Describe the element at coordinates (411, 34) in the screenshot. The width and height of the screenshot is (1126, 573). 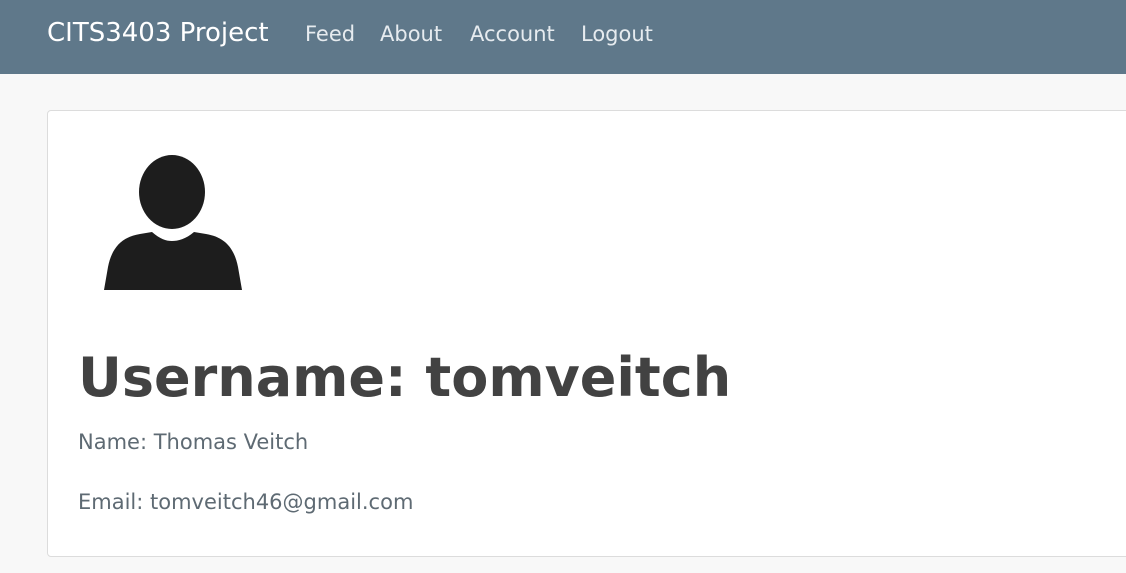
I see `nav-link-about: About` at that location.